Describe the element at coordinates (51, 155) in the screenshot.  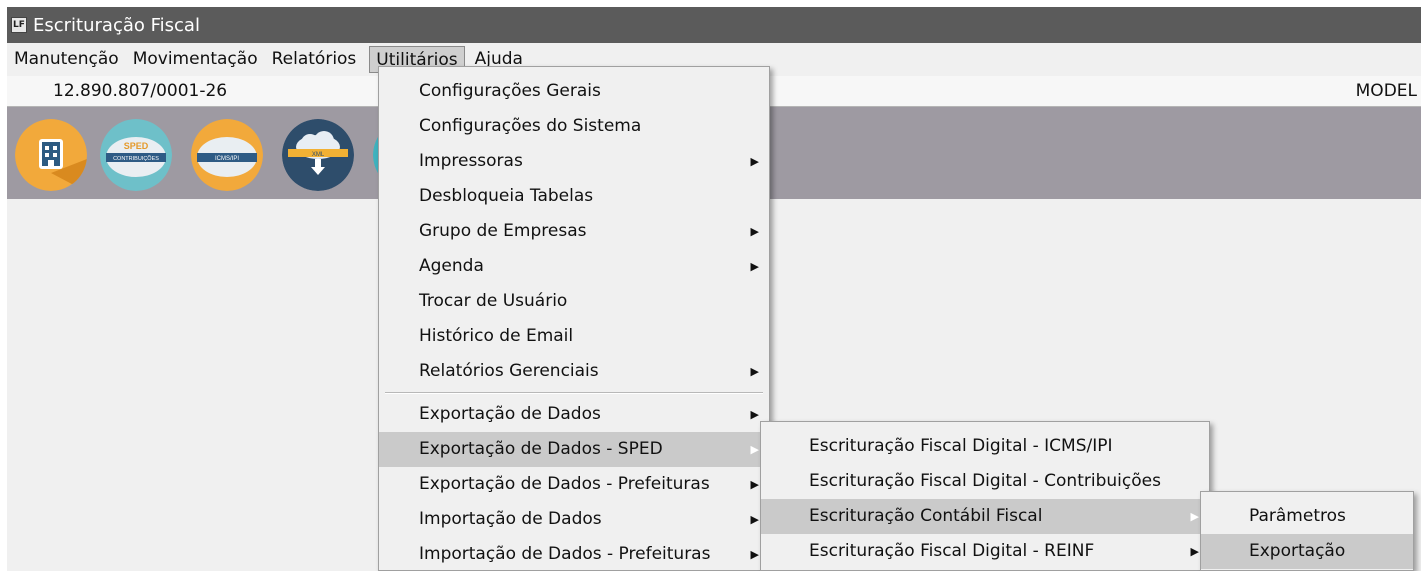
I see `company-icon` at that location.